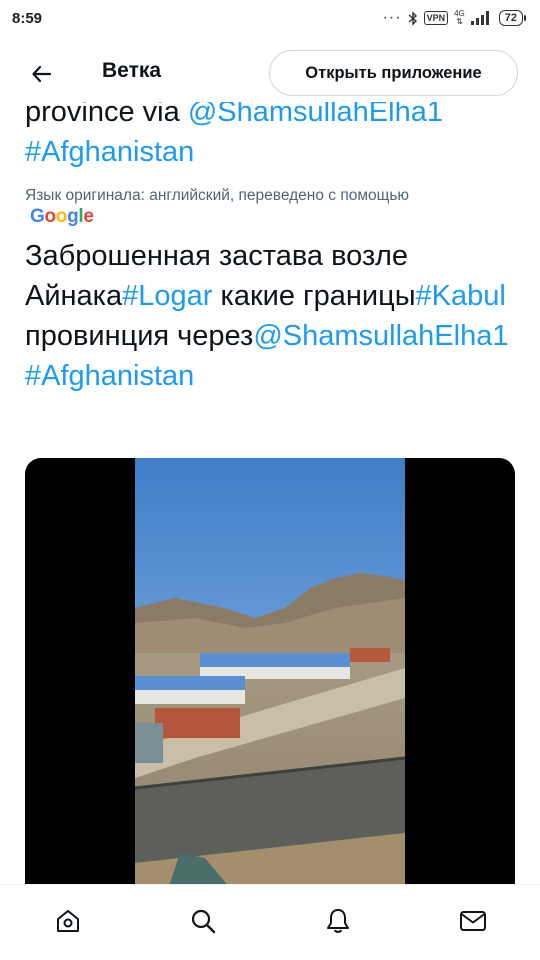 The image size is (540, 960). What do you see at coordinates (461, 296) in the screenshot?
I see `hashtag-link: #Kabul` at bounding box center [461, 296].